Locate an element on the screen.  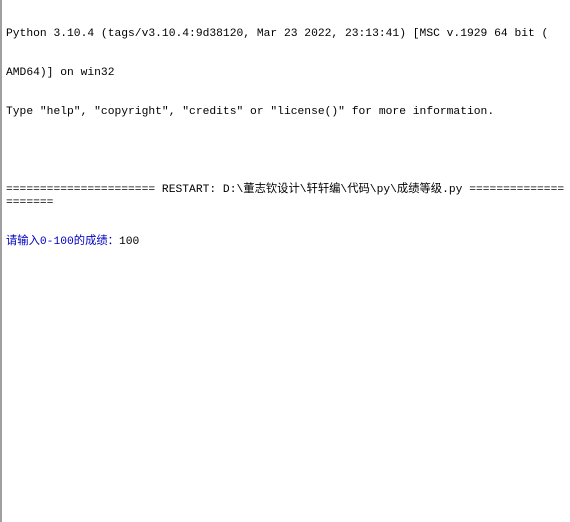
input-prompt: 请输入0-100的成绩： is located at coordinates (62, 242).